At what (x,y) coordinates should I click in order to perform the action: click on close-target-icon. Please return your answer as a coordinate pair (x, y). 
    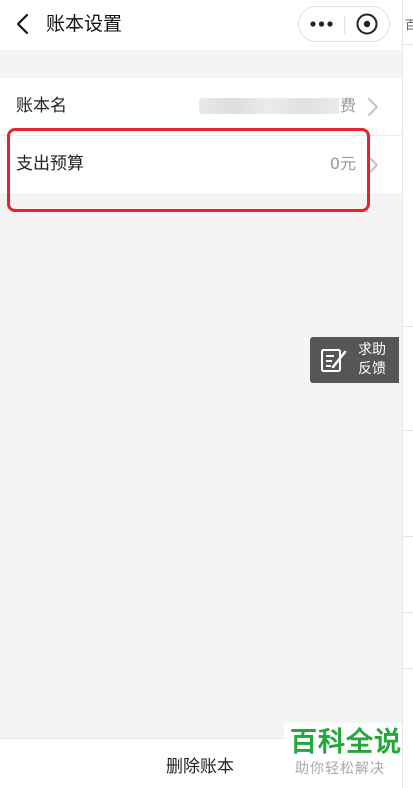
    Looking at the image, I should click on (367, 22).